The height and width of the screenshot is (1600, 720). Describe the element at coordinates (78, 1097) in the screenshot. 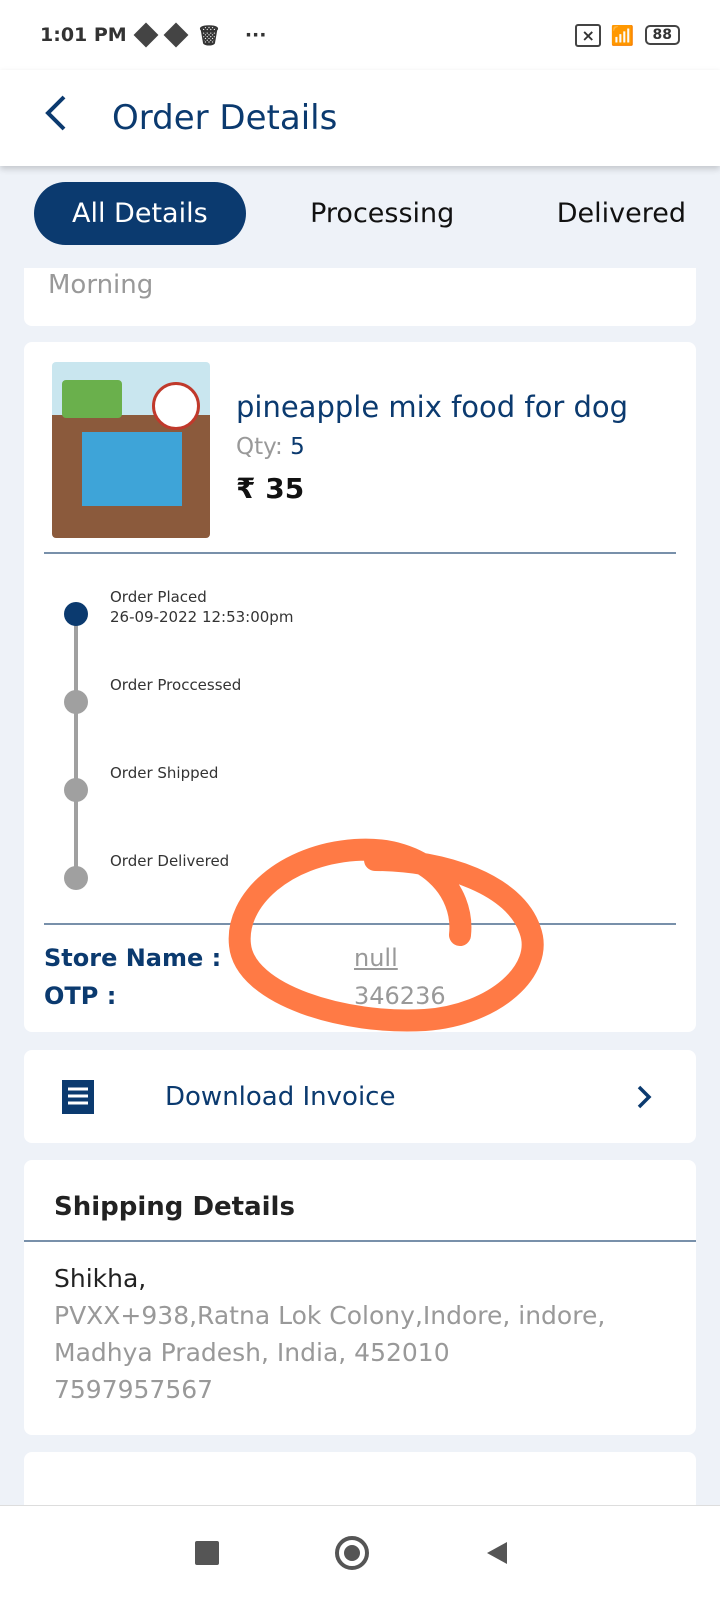

I see `receipt-icon` at that location.